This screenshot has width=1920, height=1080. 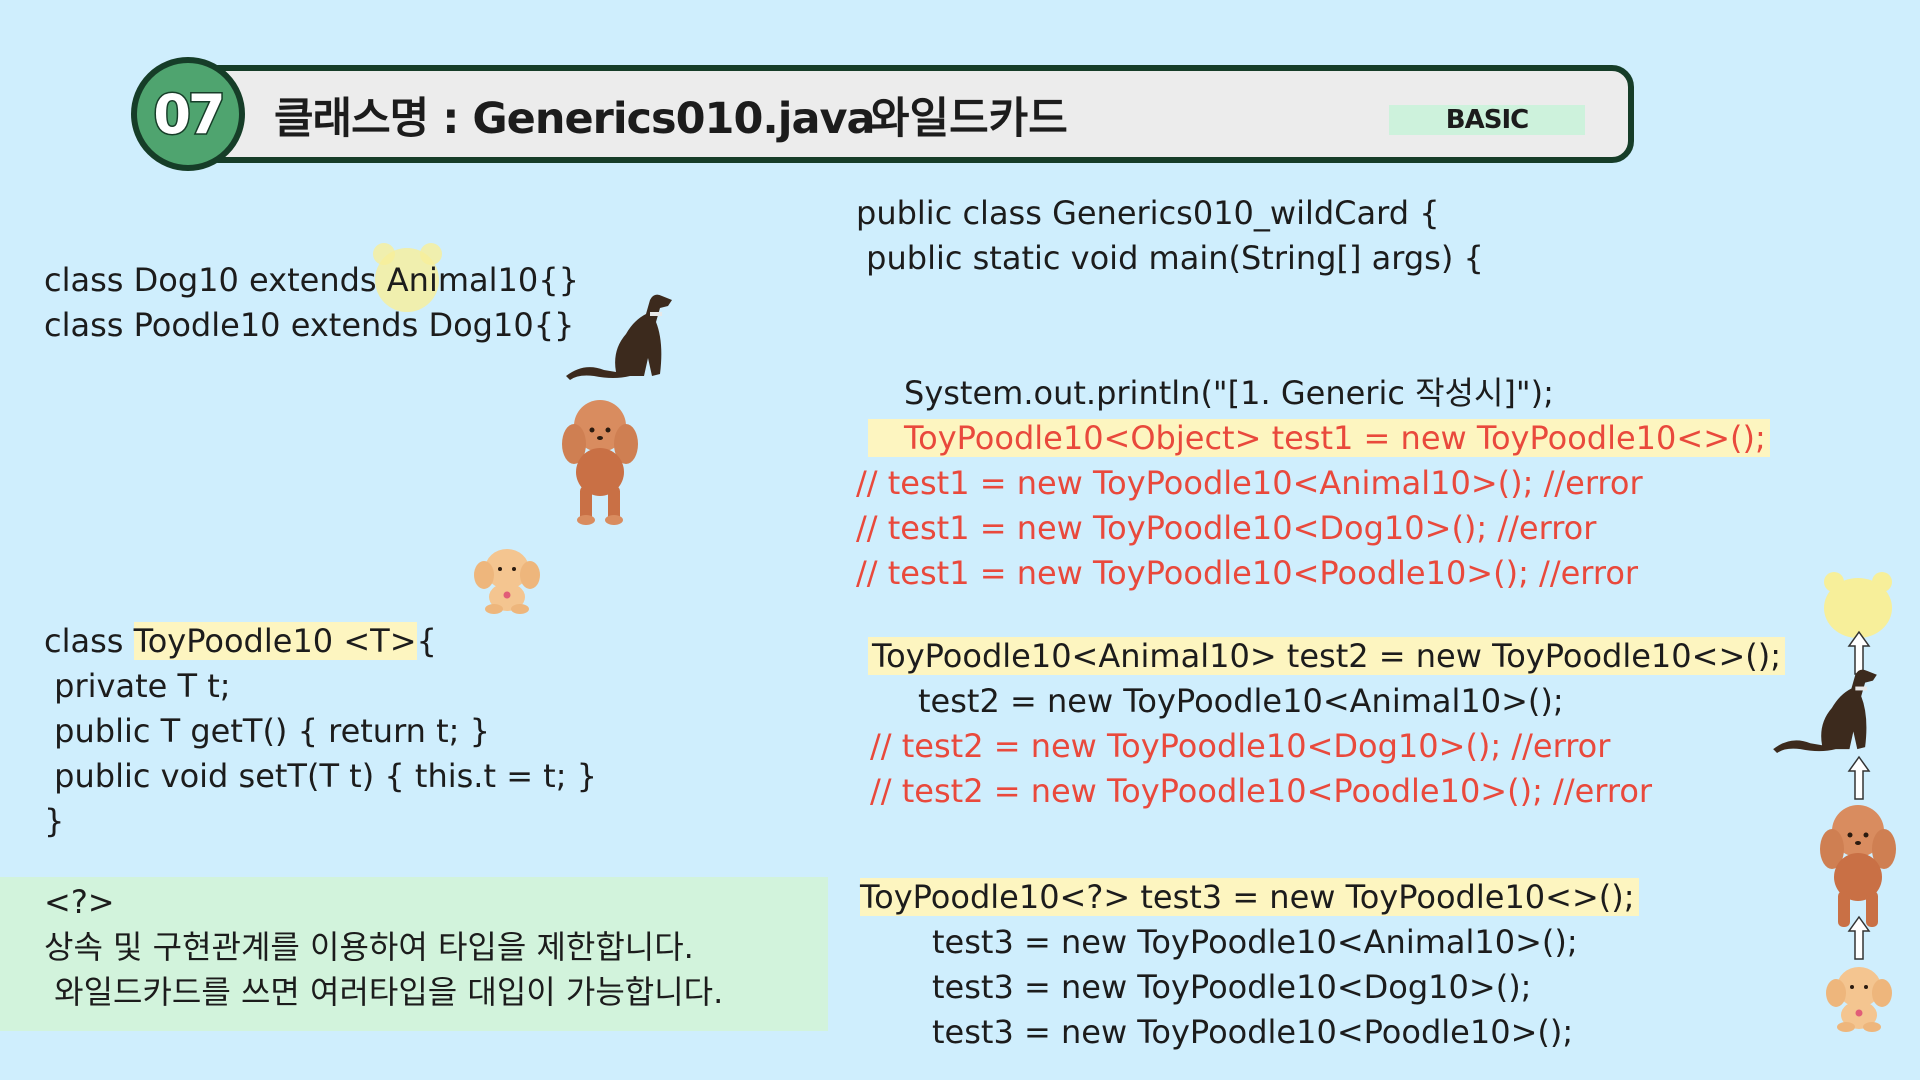 I want to click on test3-assign-dog: test3 = new ToyPoodle10<Dog10>();, so click(x=1232, y=987).